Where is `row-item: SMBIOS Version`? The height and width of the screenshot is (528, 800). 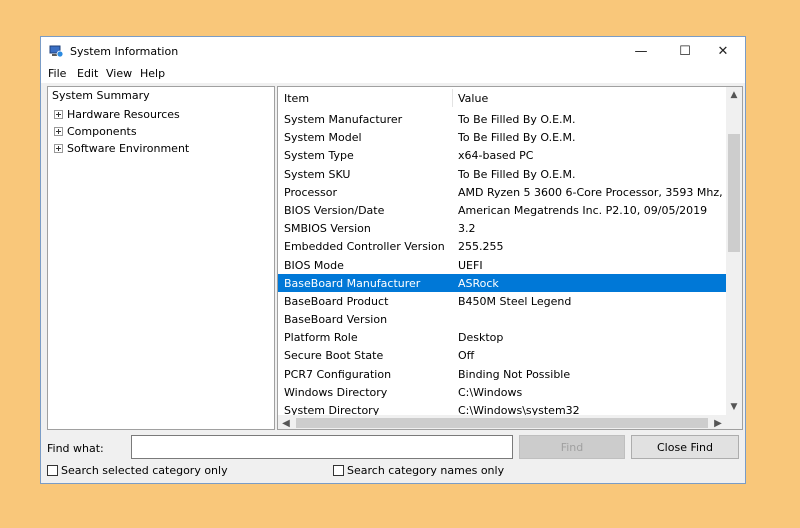
row-item: SMBIOS Version is located at coordinates (327, 229).